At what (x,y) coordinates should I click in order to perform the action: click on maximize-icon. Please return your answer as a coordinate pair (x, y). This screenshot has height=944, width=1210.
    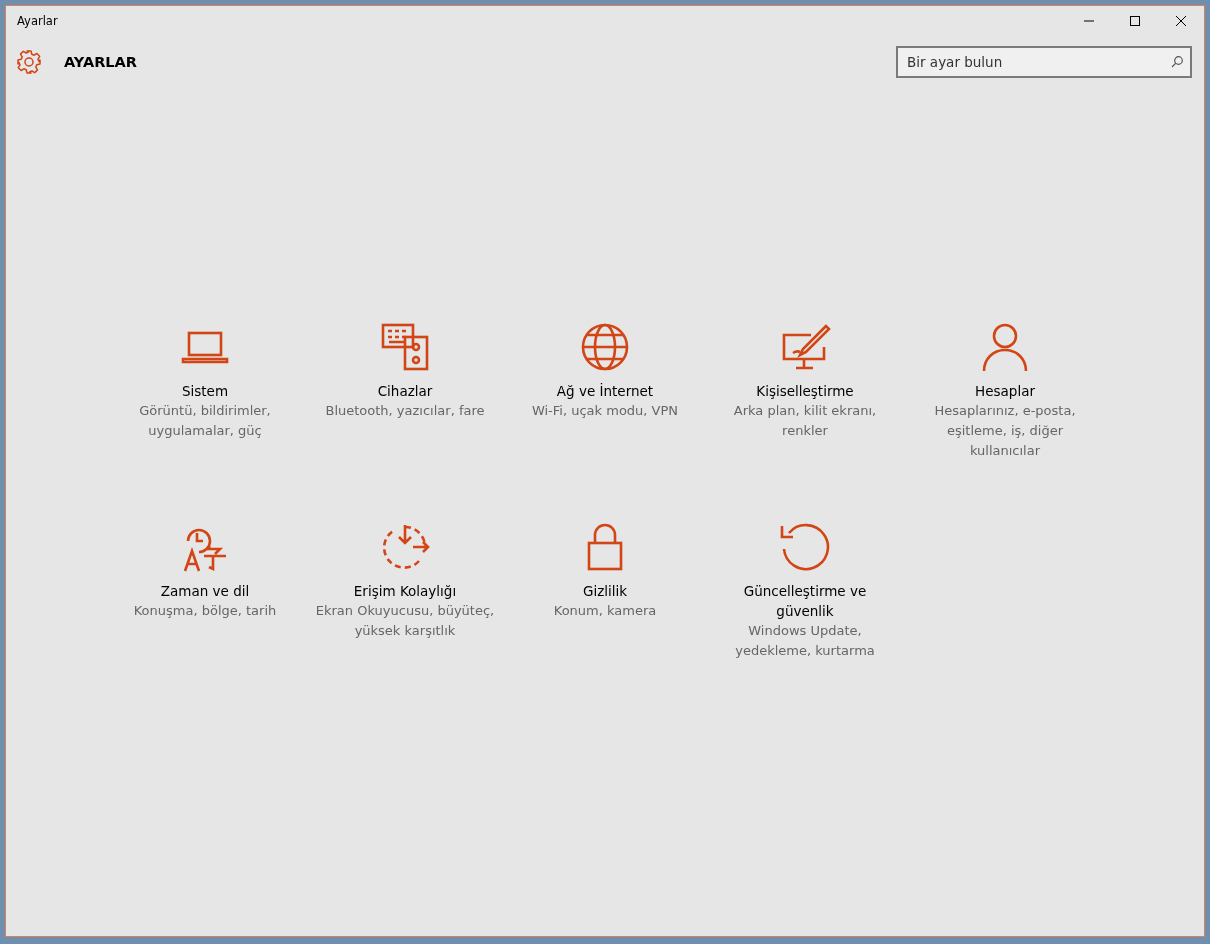
    Looking at the image, I should click on (1135, 21).